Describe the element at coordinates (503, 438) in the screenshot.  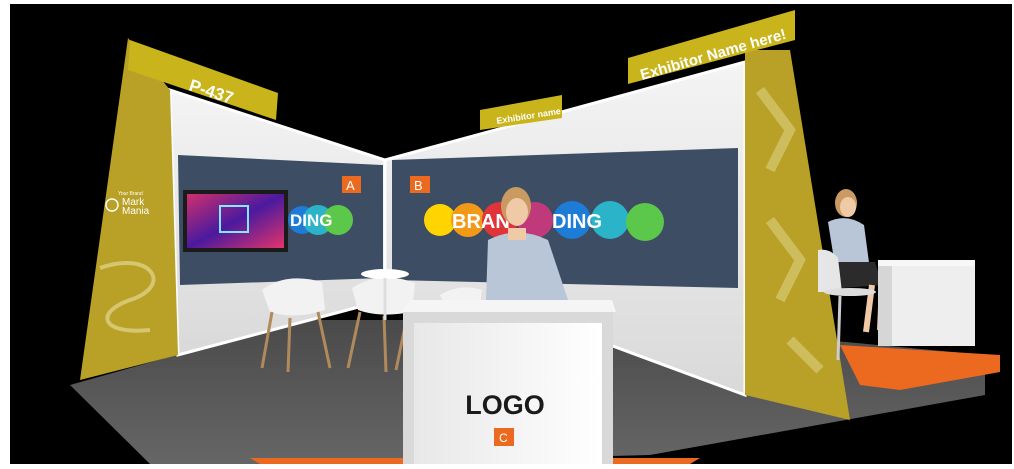
I see `marker-c-label: C` at that location.